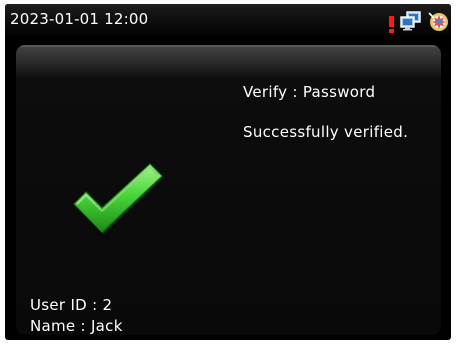  I want to click on status-icons, so click(419, 21).